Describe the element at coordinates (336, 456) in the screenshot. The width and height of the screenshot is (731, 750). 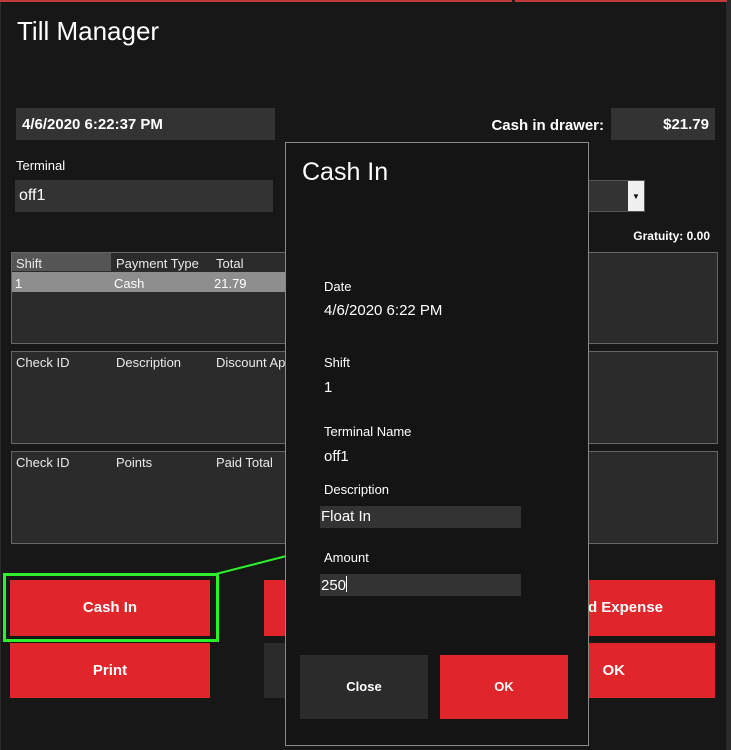
I see `terminal-name-value: off1` at that location.